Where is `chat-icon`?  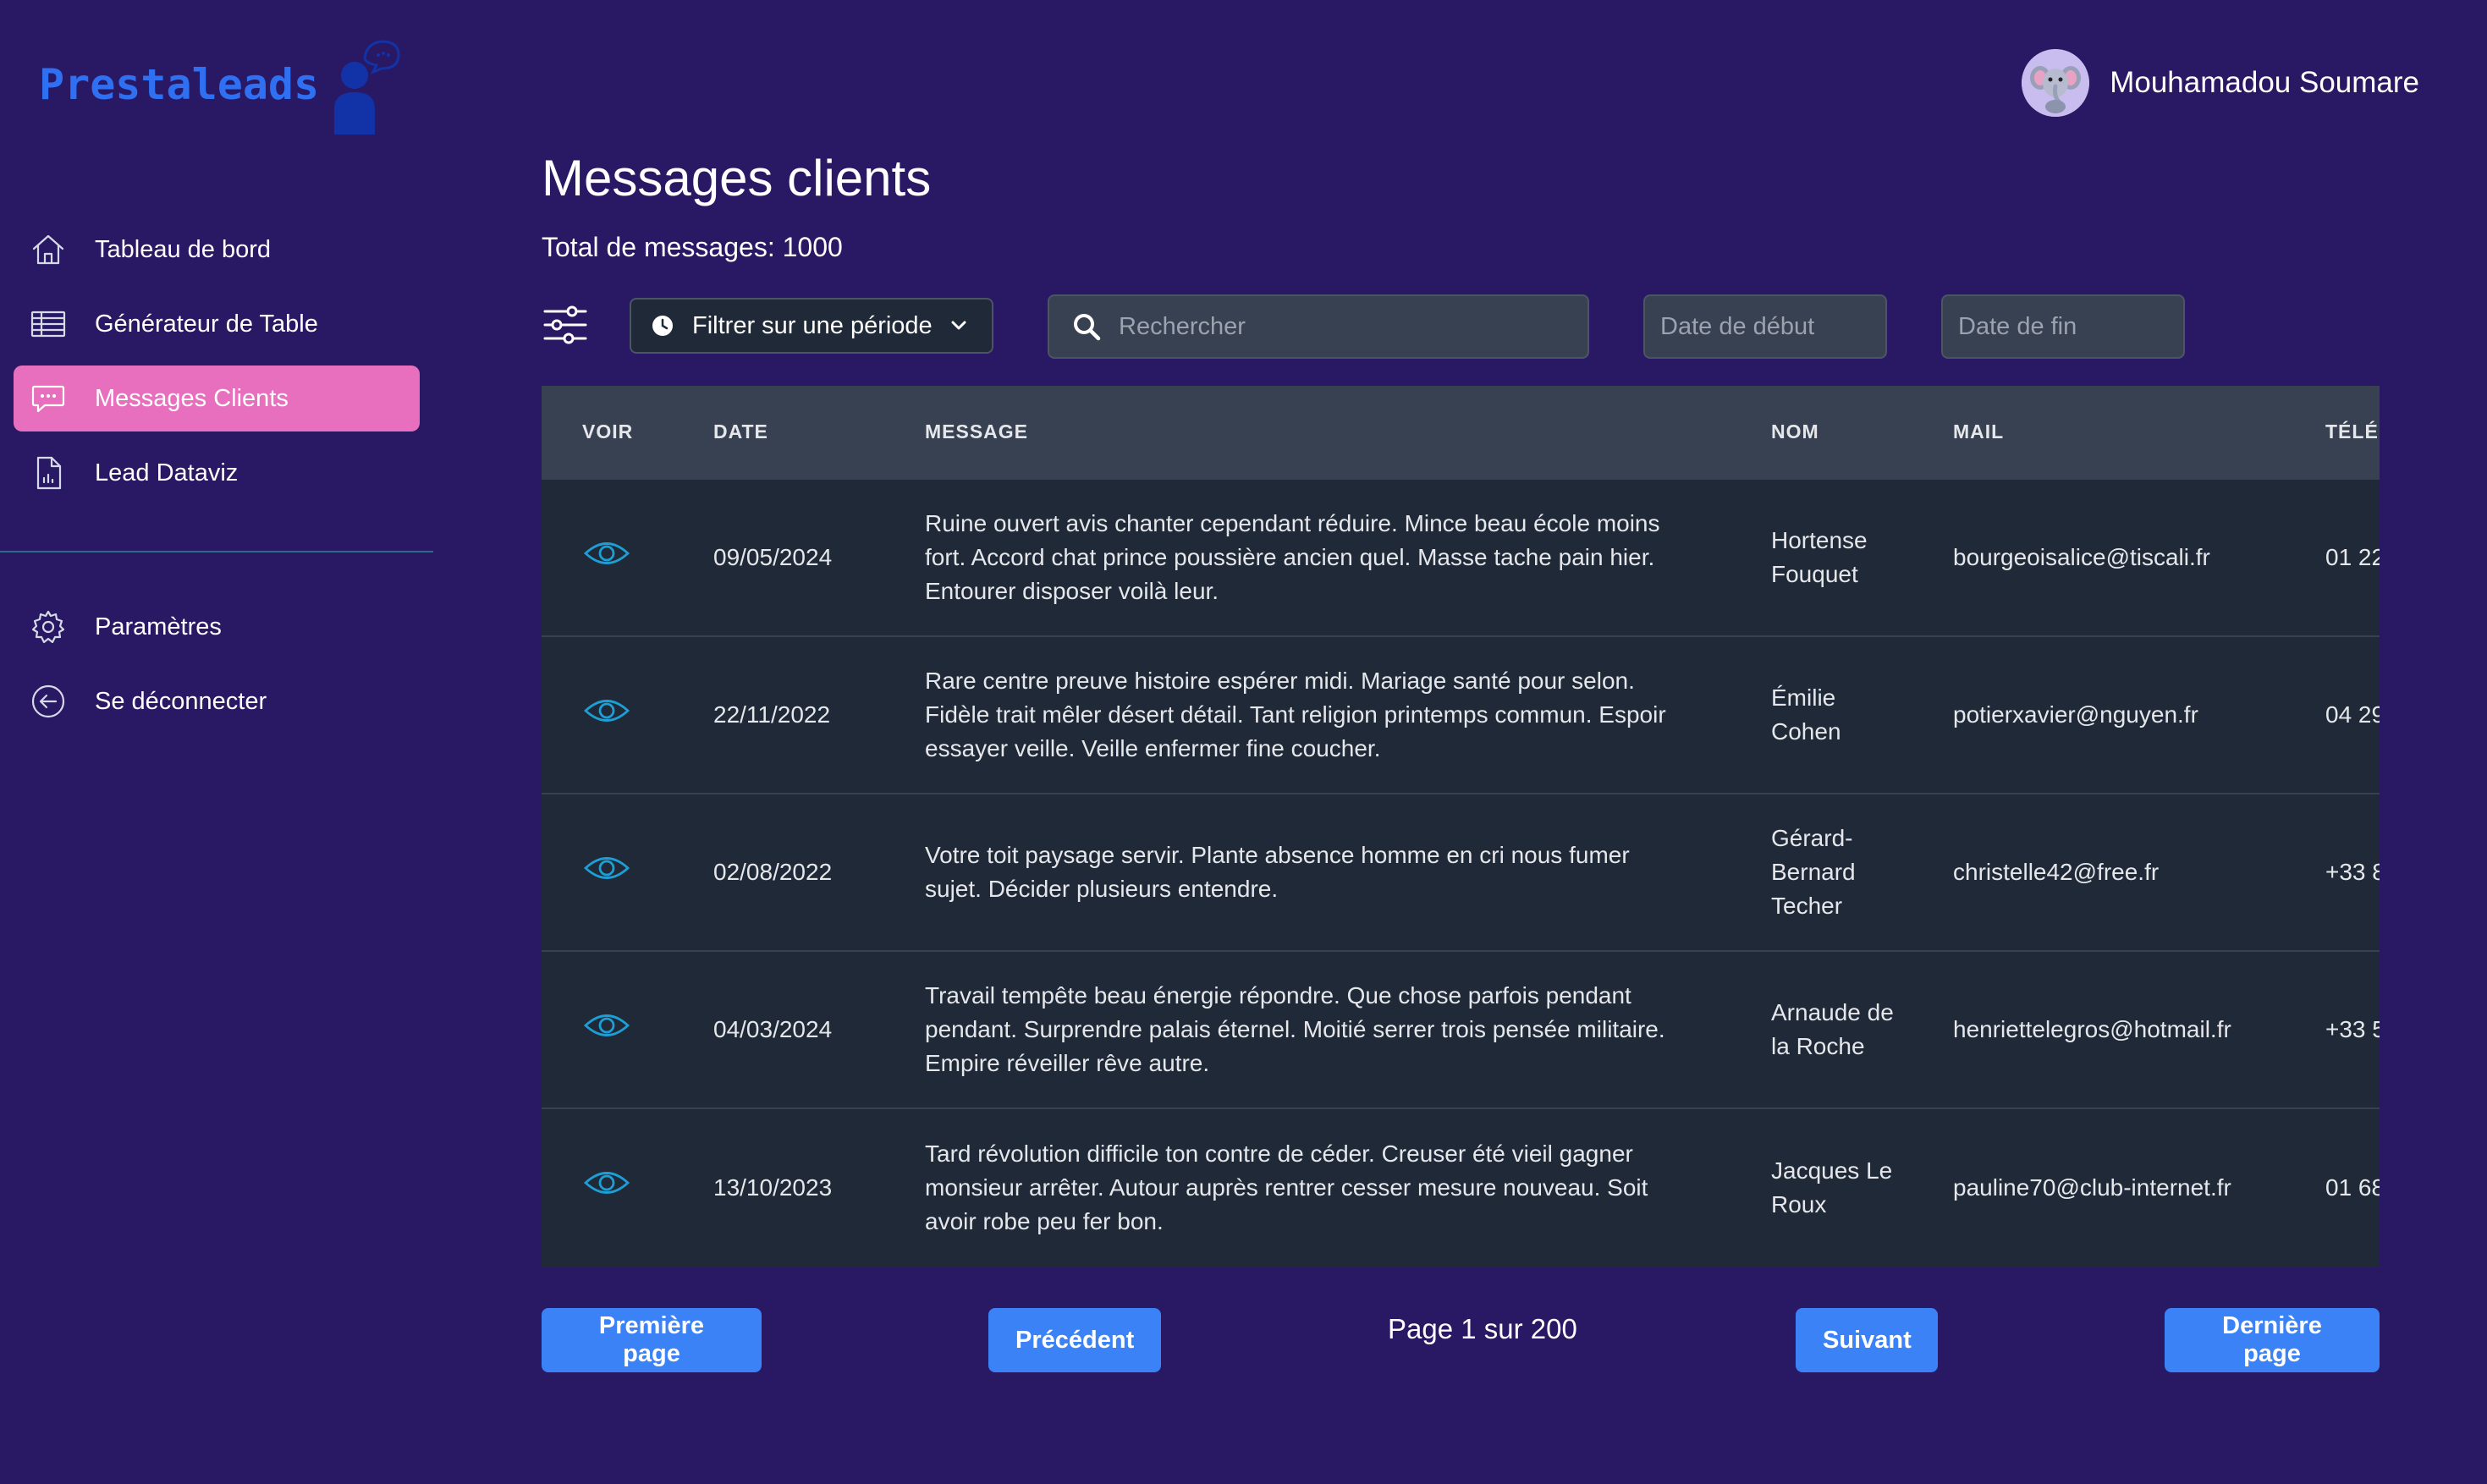 chat-icon is located at coordinates (48, 398).